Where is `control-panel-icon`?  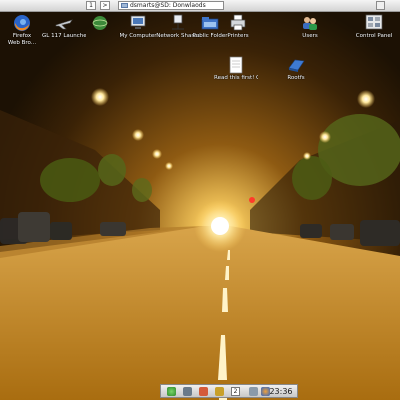
control-panel-icon is located at coordinates (374, 23).